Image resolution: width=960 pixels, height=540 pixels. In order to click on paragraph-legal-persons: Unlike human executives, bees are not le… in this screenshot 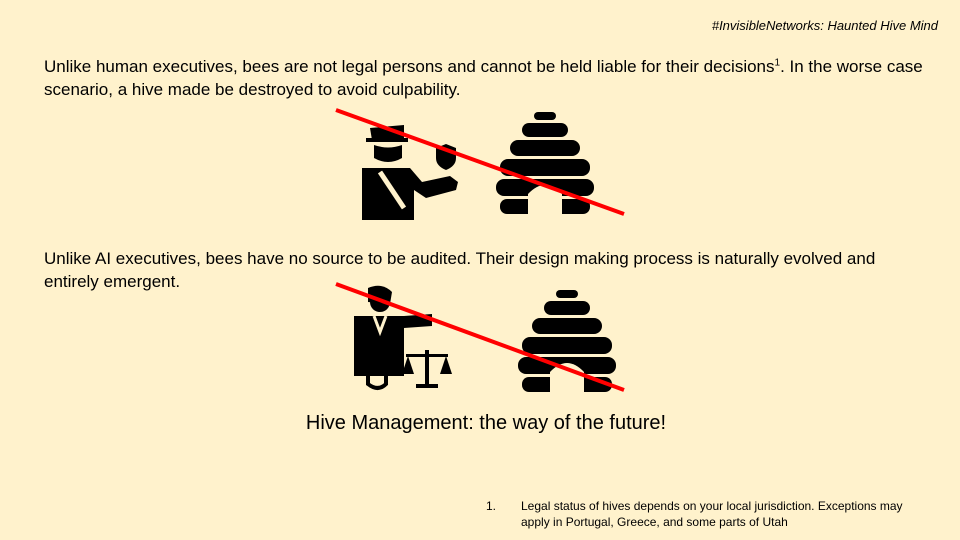, I will do `click(484, 78)`.